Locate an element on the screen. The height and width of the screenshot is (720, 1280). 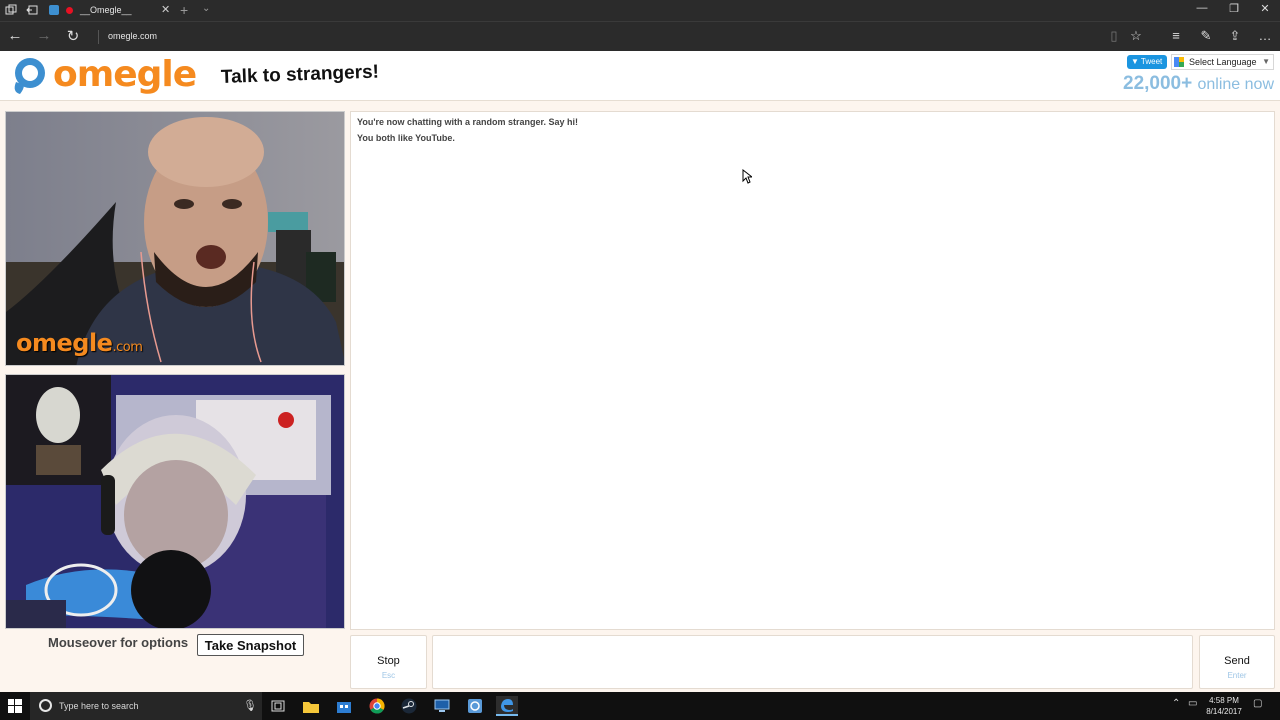
favorite-star-icon: ☆ is located at coordinates (1136, 36).